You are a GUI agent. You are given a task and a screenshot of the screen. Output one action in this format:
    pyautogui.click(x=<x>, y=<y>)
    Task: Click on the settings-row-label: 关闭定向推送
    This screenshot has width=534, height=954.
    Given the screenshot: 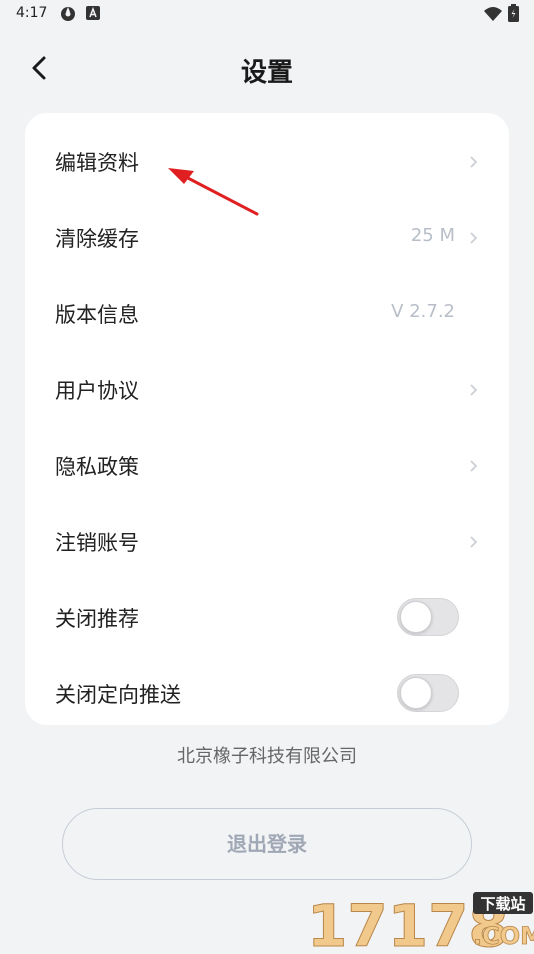 What is the action you would take?
    pyautogui.click(x=118, y=695)
    